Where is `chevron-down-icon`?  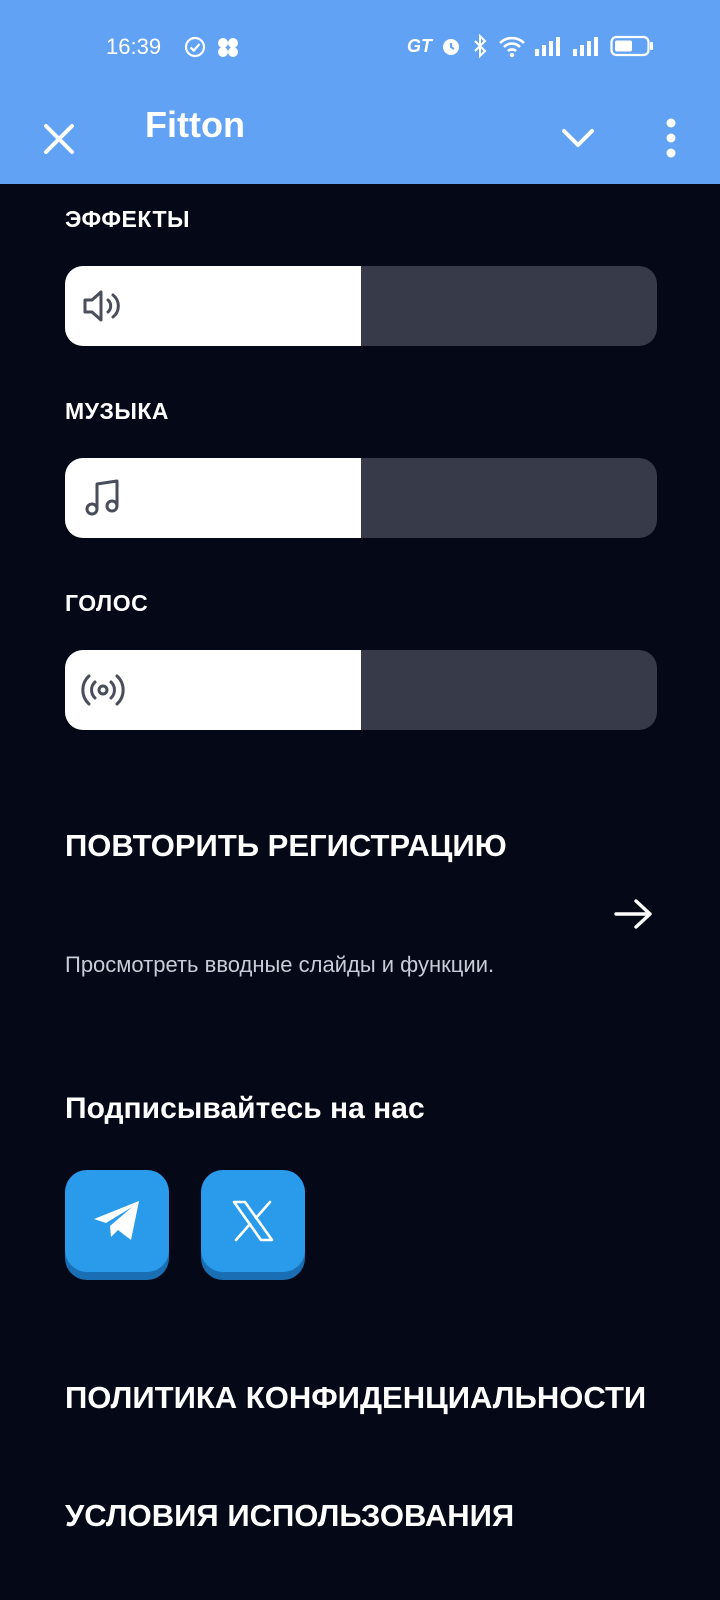
chevron-down-icon is located at coordinates (578, 138).